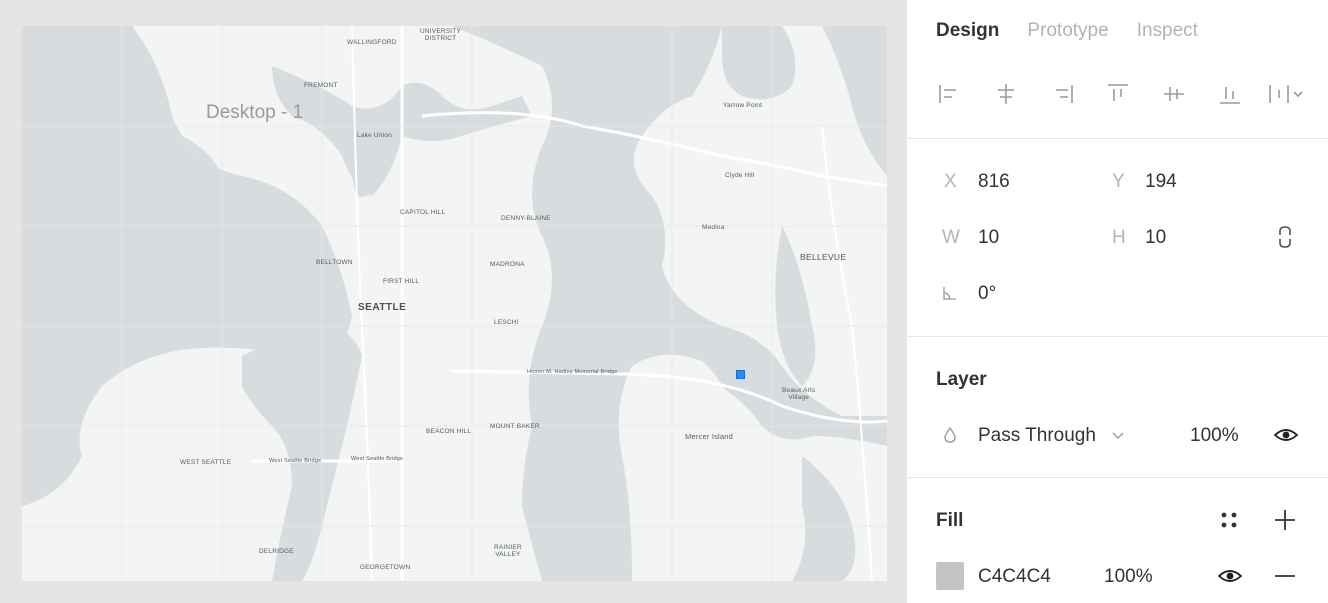  I want to click on map-label-belltown: BELLTOWN, so click(334, 262).